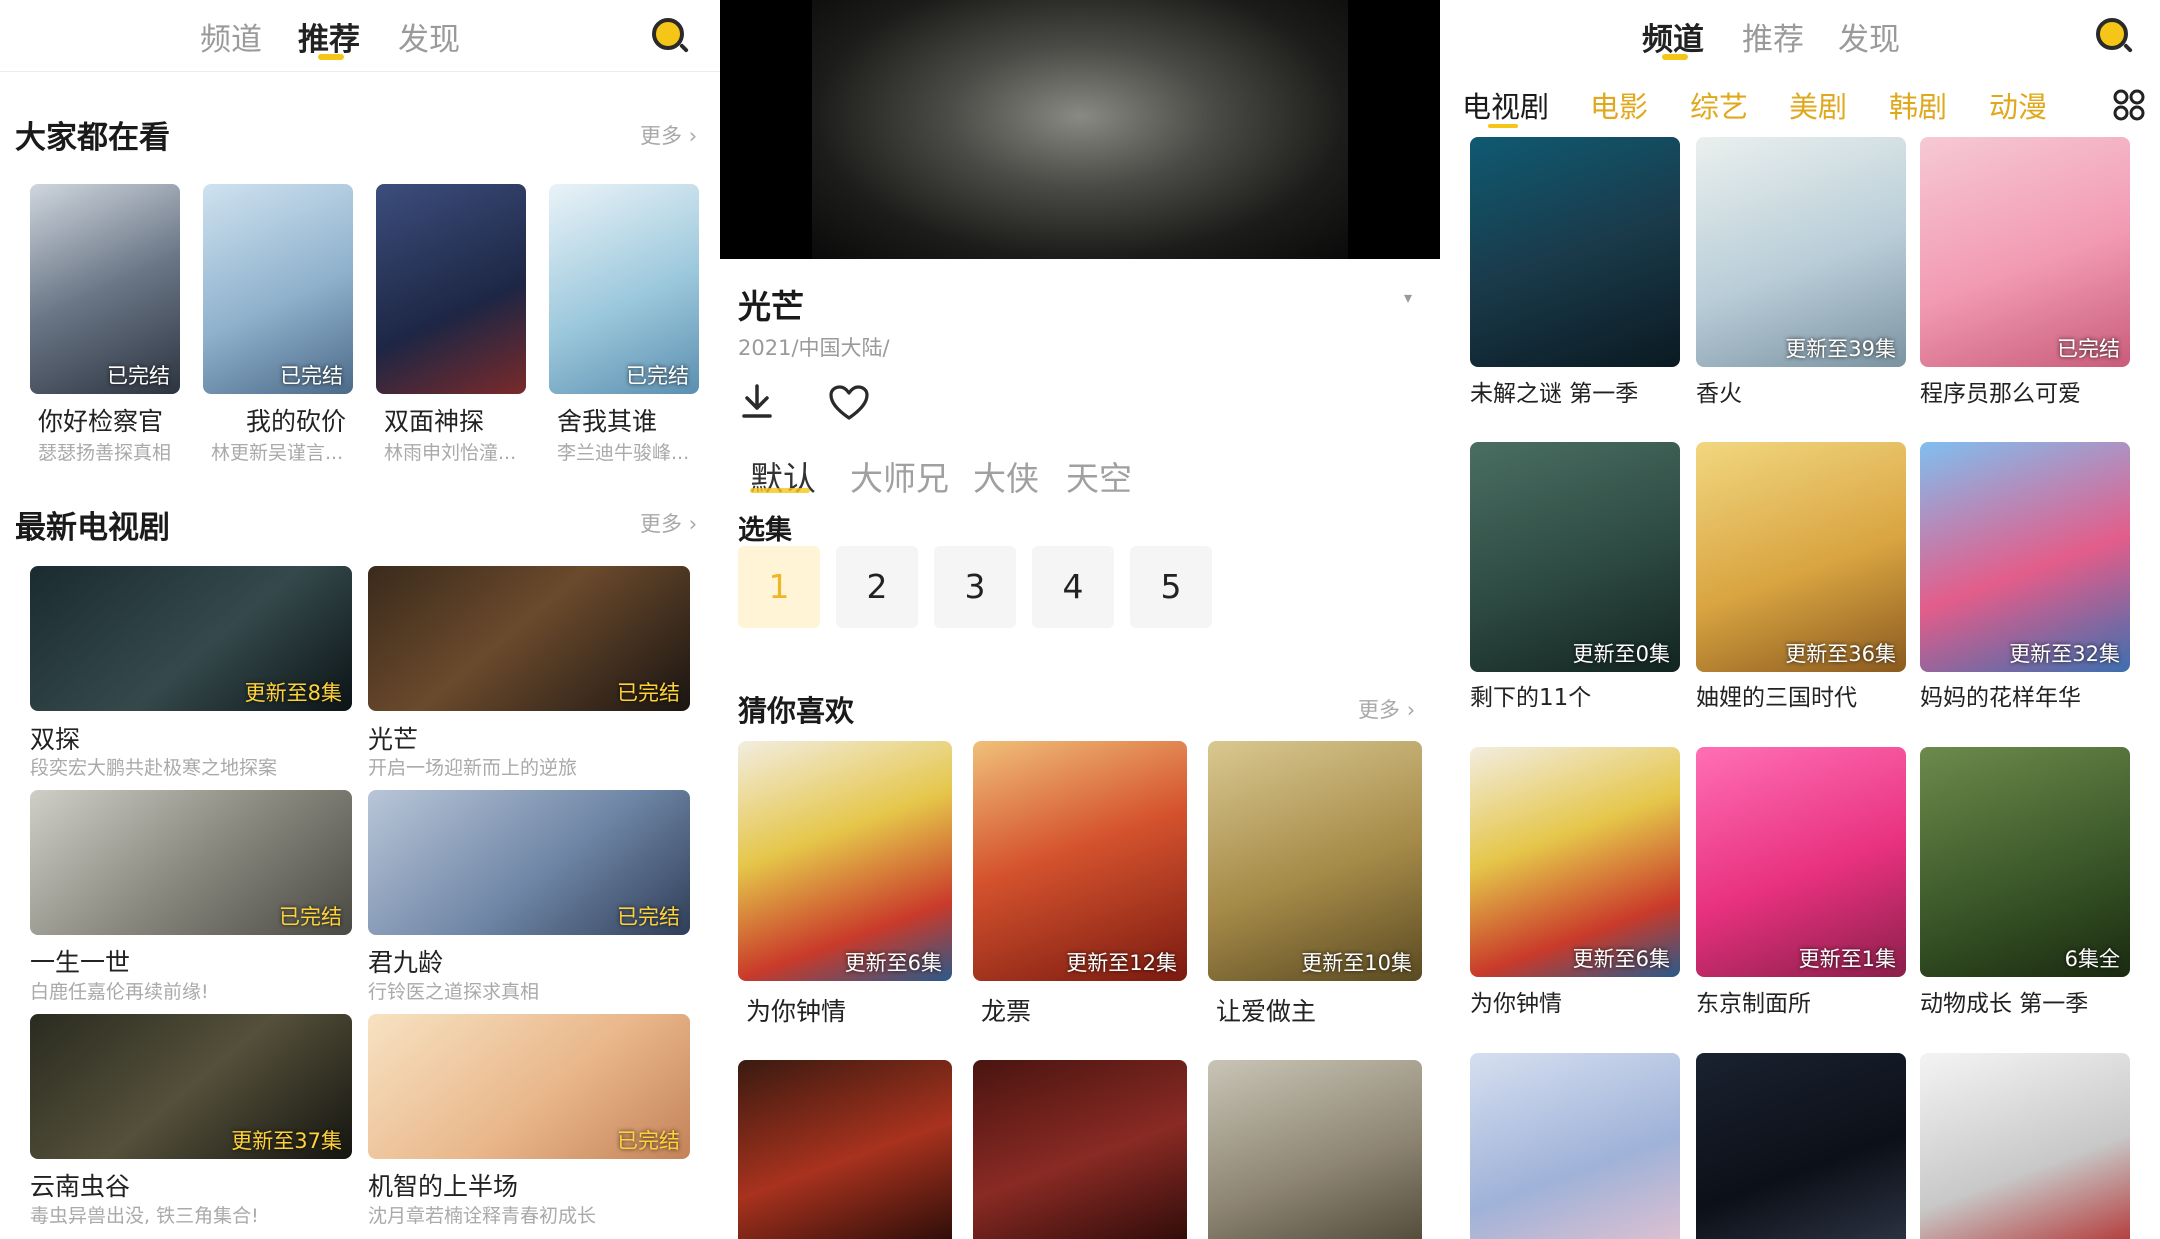 This screenshot has width=2160, height=1239. Describe the element at coordinates (1847, 959) in the screenshot. I see `status-badge: 更新至1集` at that location.